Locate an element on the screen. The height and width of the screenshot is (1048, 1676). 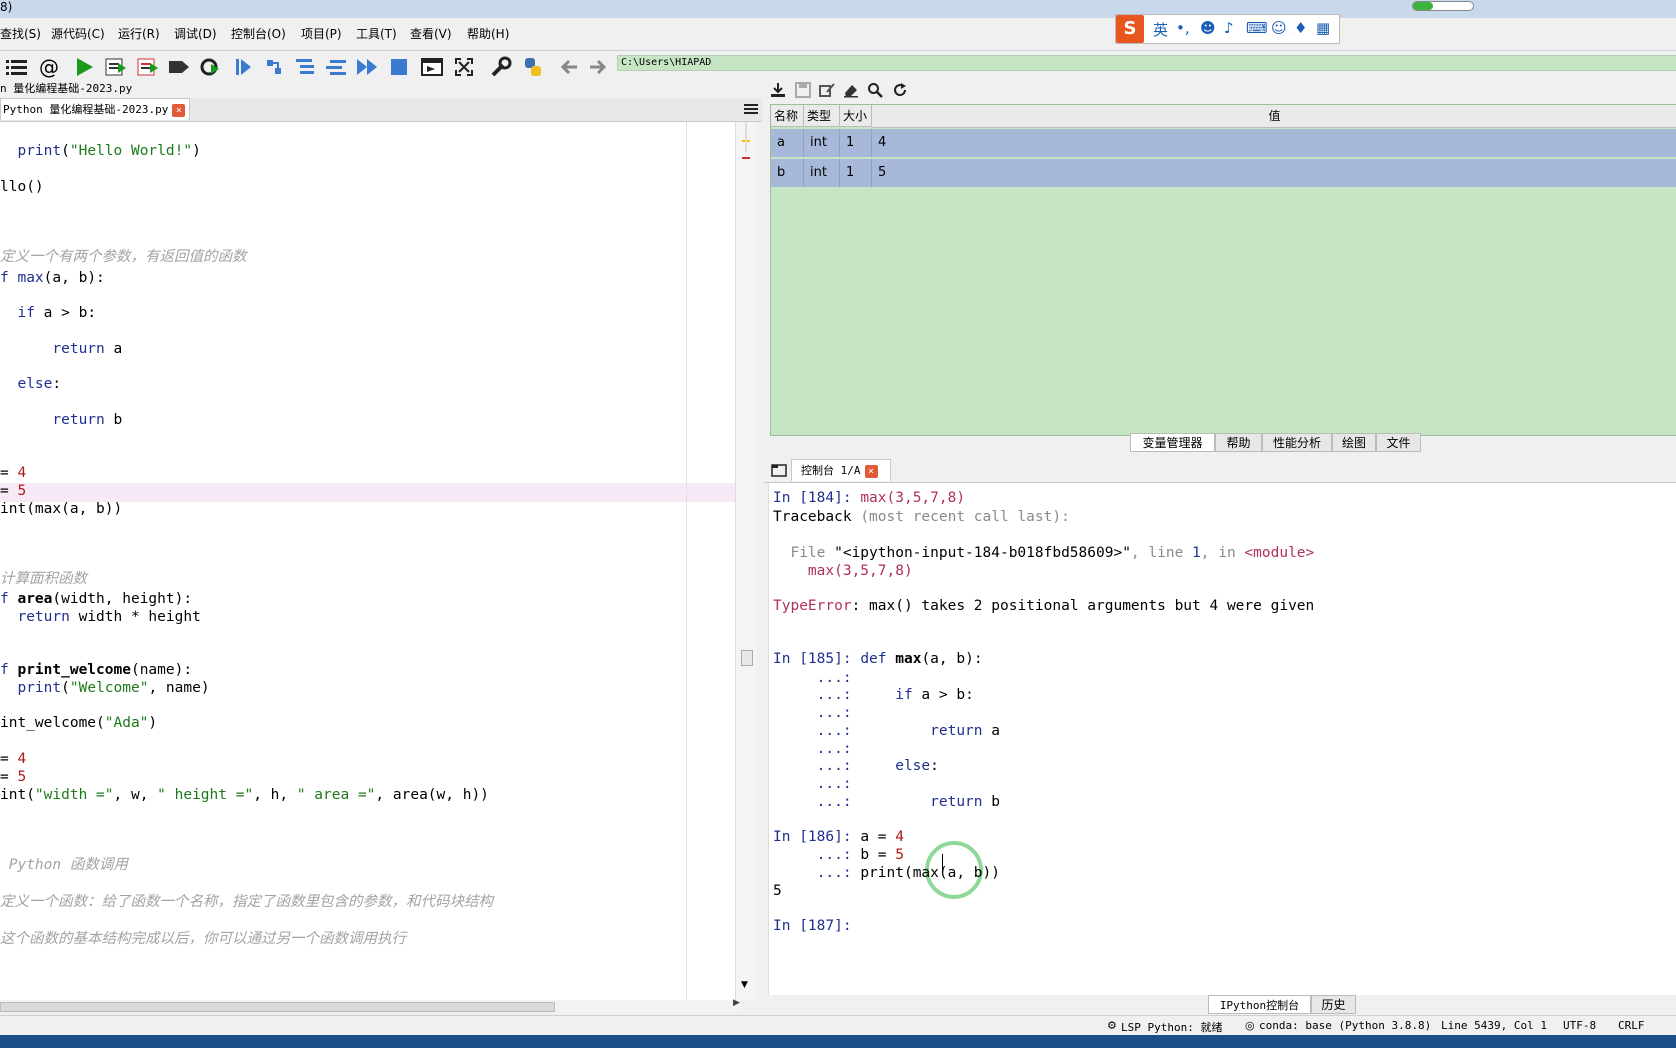
emoji-icon: ☻ is located at coordinates (1208, 28).